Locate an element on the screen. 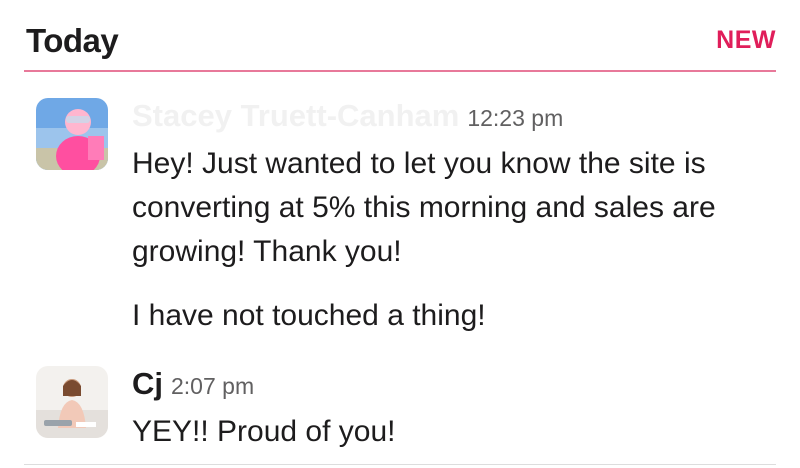  day-header: Today NEW is located at coordinates (400, 36).